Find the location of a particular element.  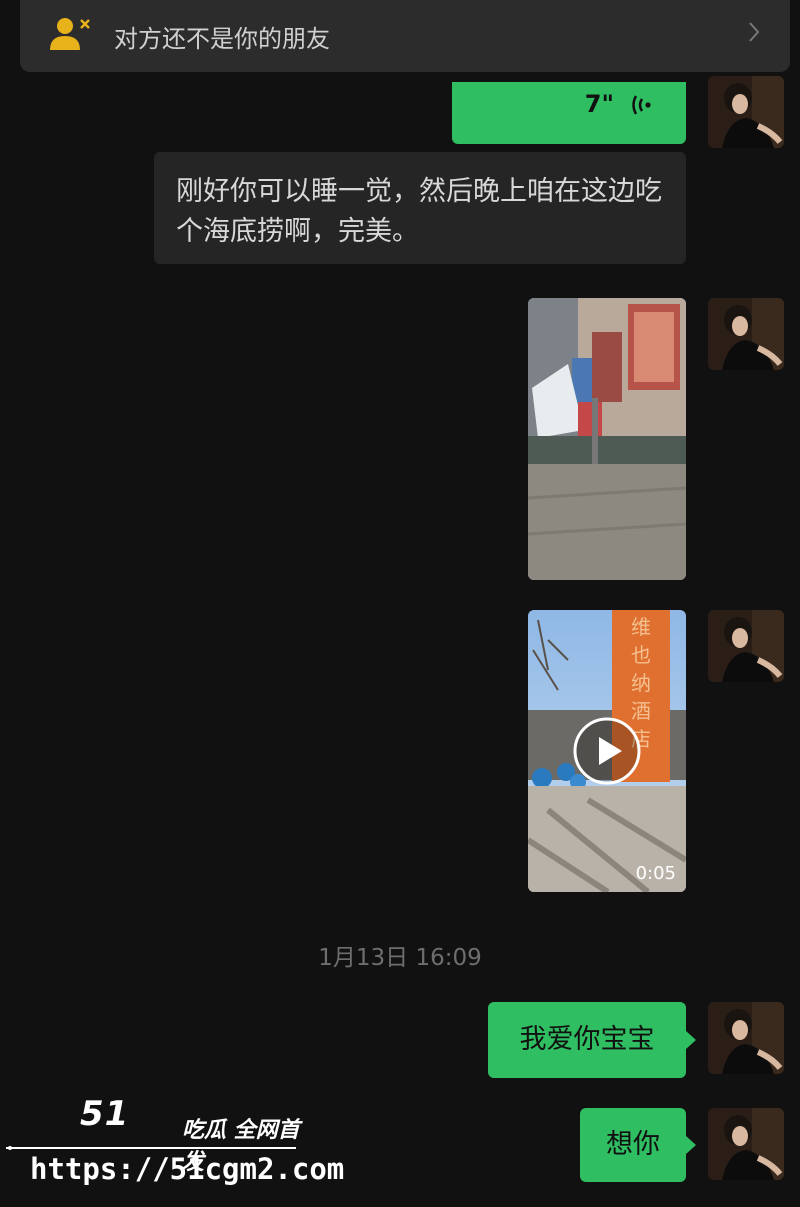

watermark: 51 吃瓜 全网首发 https://51cgm2.com is located at coordinates (172, 1145).